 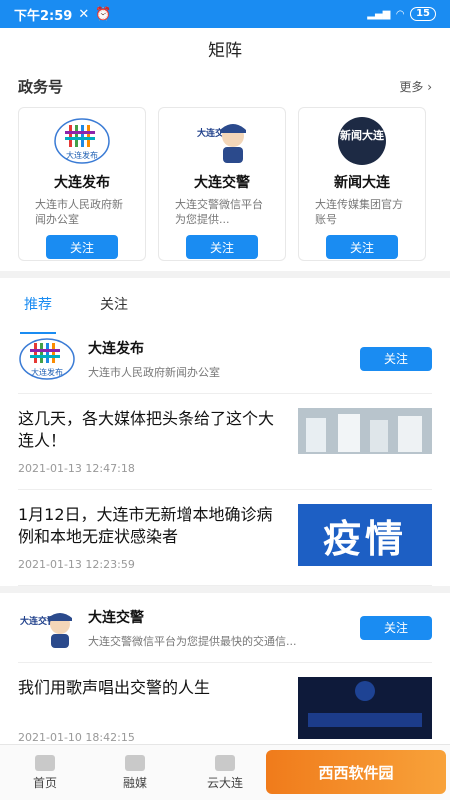 I want to click on gov-card-dalian-release: 大连发布 大连发布 大连市人民政府新闻办公室 关注, so click(x=82, y=184).